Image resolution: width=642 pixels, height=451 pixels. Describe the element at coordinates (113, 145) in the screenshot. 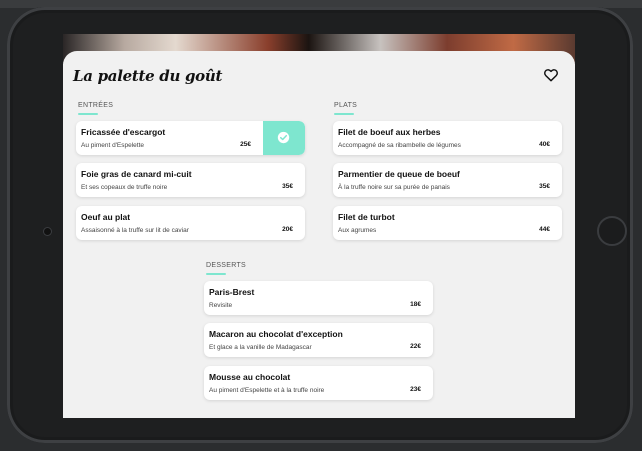

I see `item-description: Au piment d'Espelette` at that location.